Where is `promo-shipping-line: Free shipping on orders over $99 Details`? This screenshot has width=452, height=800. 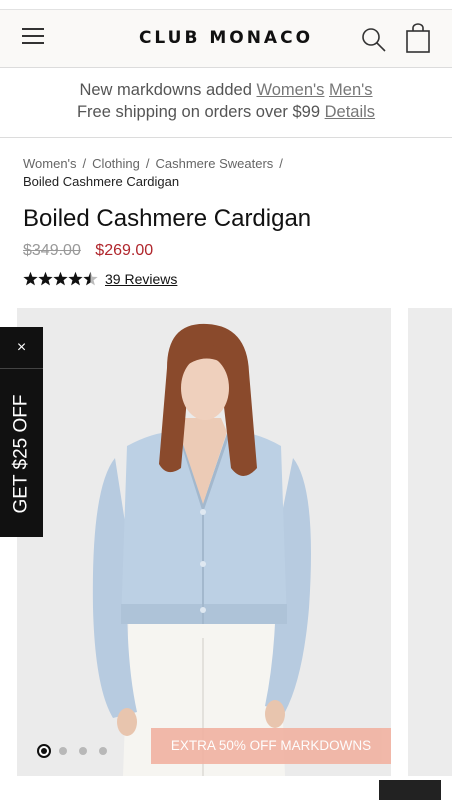
promo-shipping-line: Free shipping on orders over $99 Details is located at coordinates (226, 112).